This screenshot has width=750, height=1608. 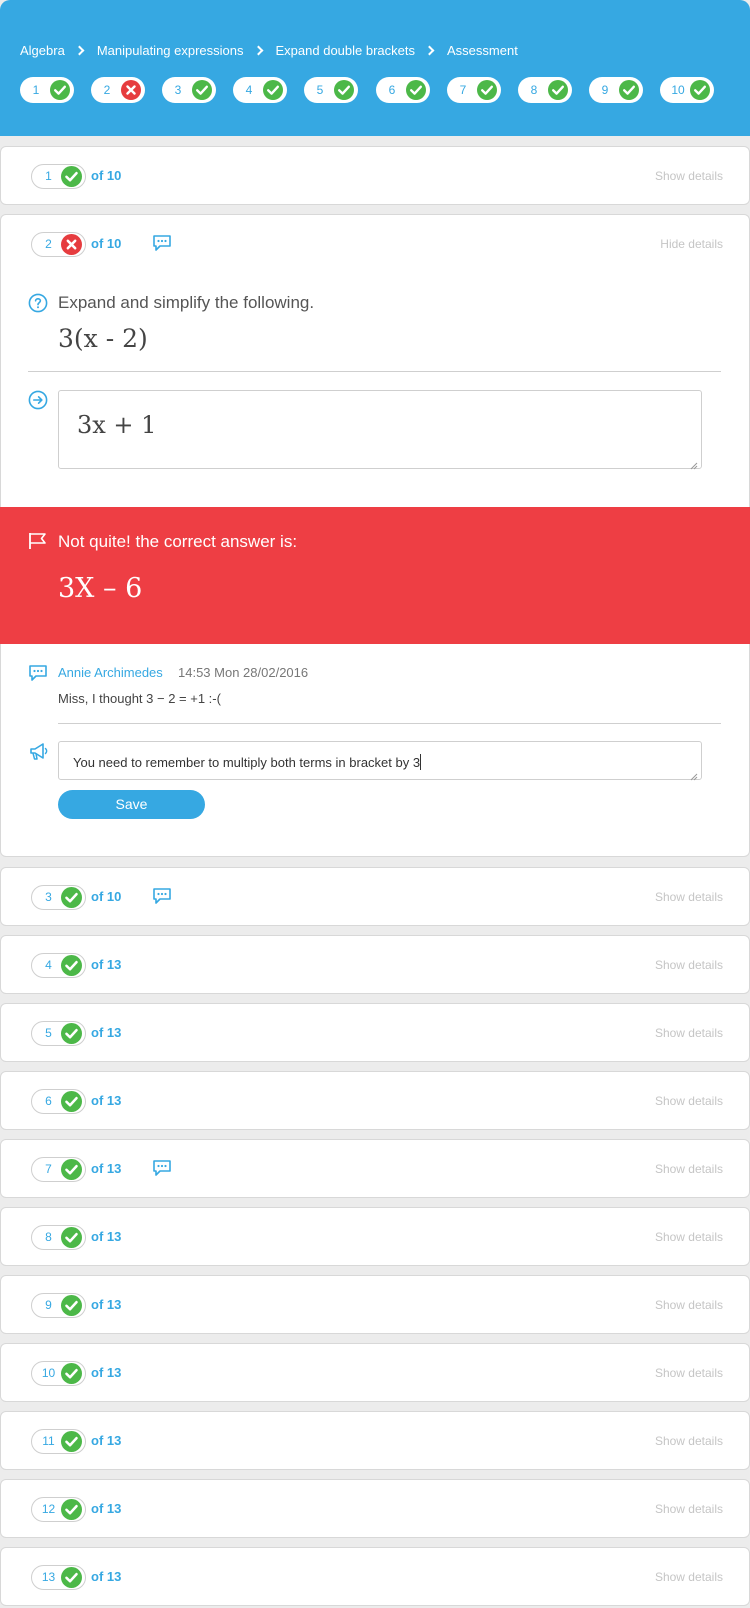 I want to click on progress-pill-number: 1, so click(x=36, y=90).